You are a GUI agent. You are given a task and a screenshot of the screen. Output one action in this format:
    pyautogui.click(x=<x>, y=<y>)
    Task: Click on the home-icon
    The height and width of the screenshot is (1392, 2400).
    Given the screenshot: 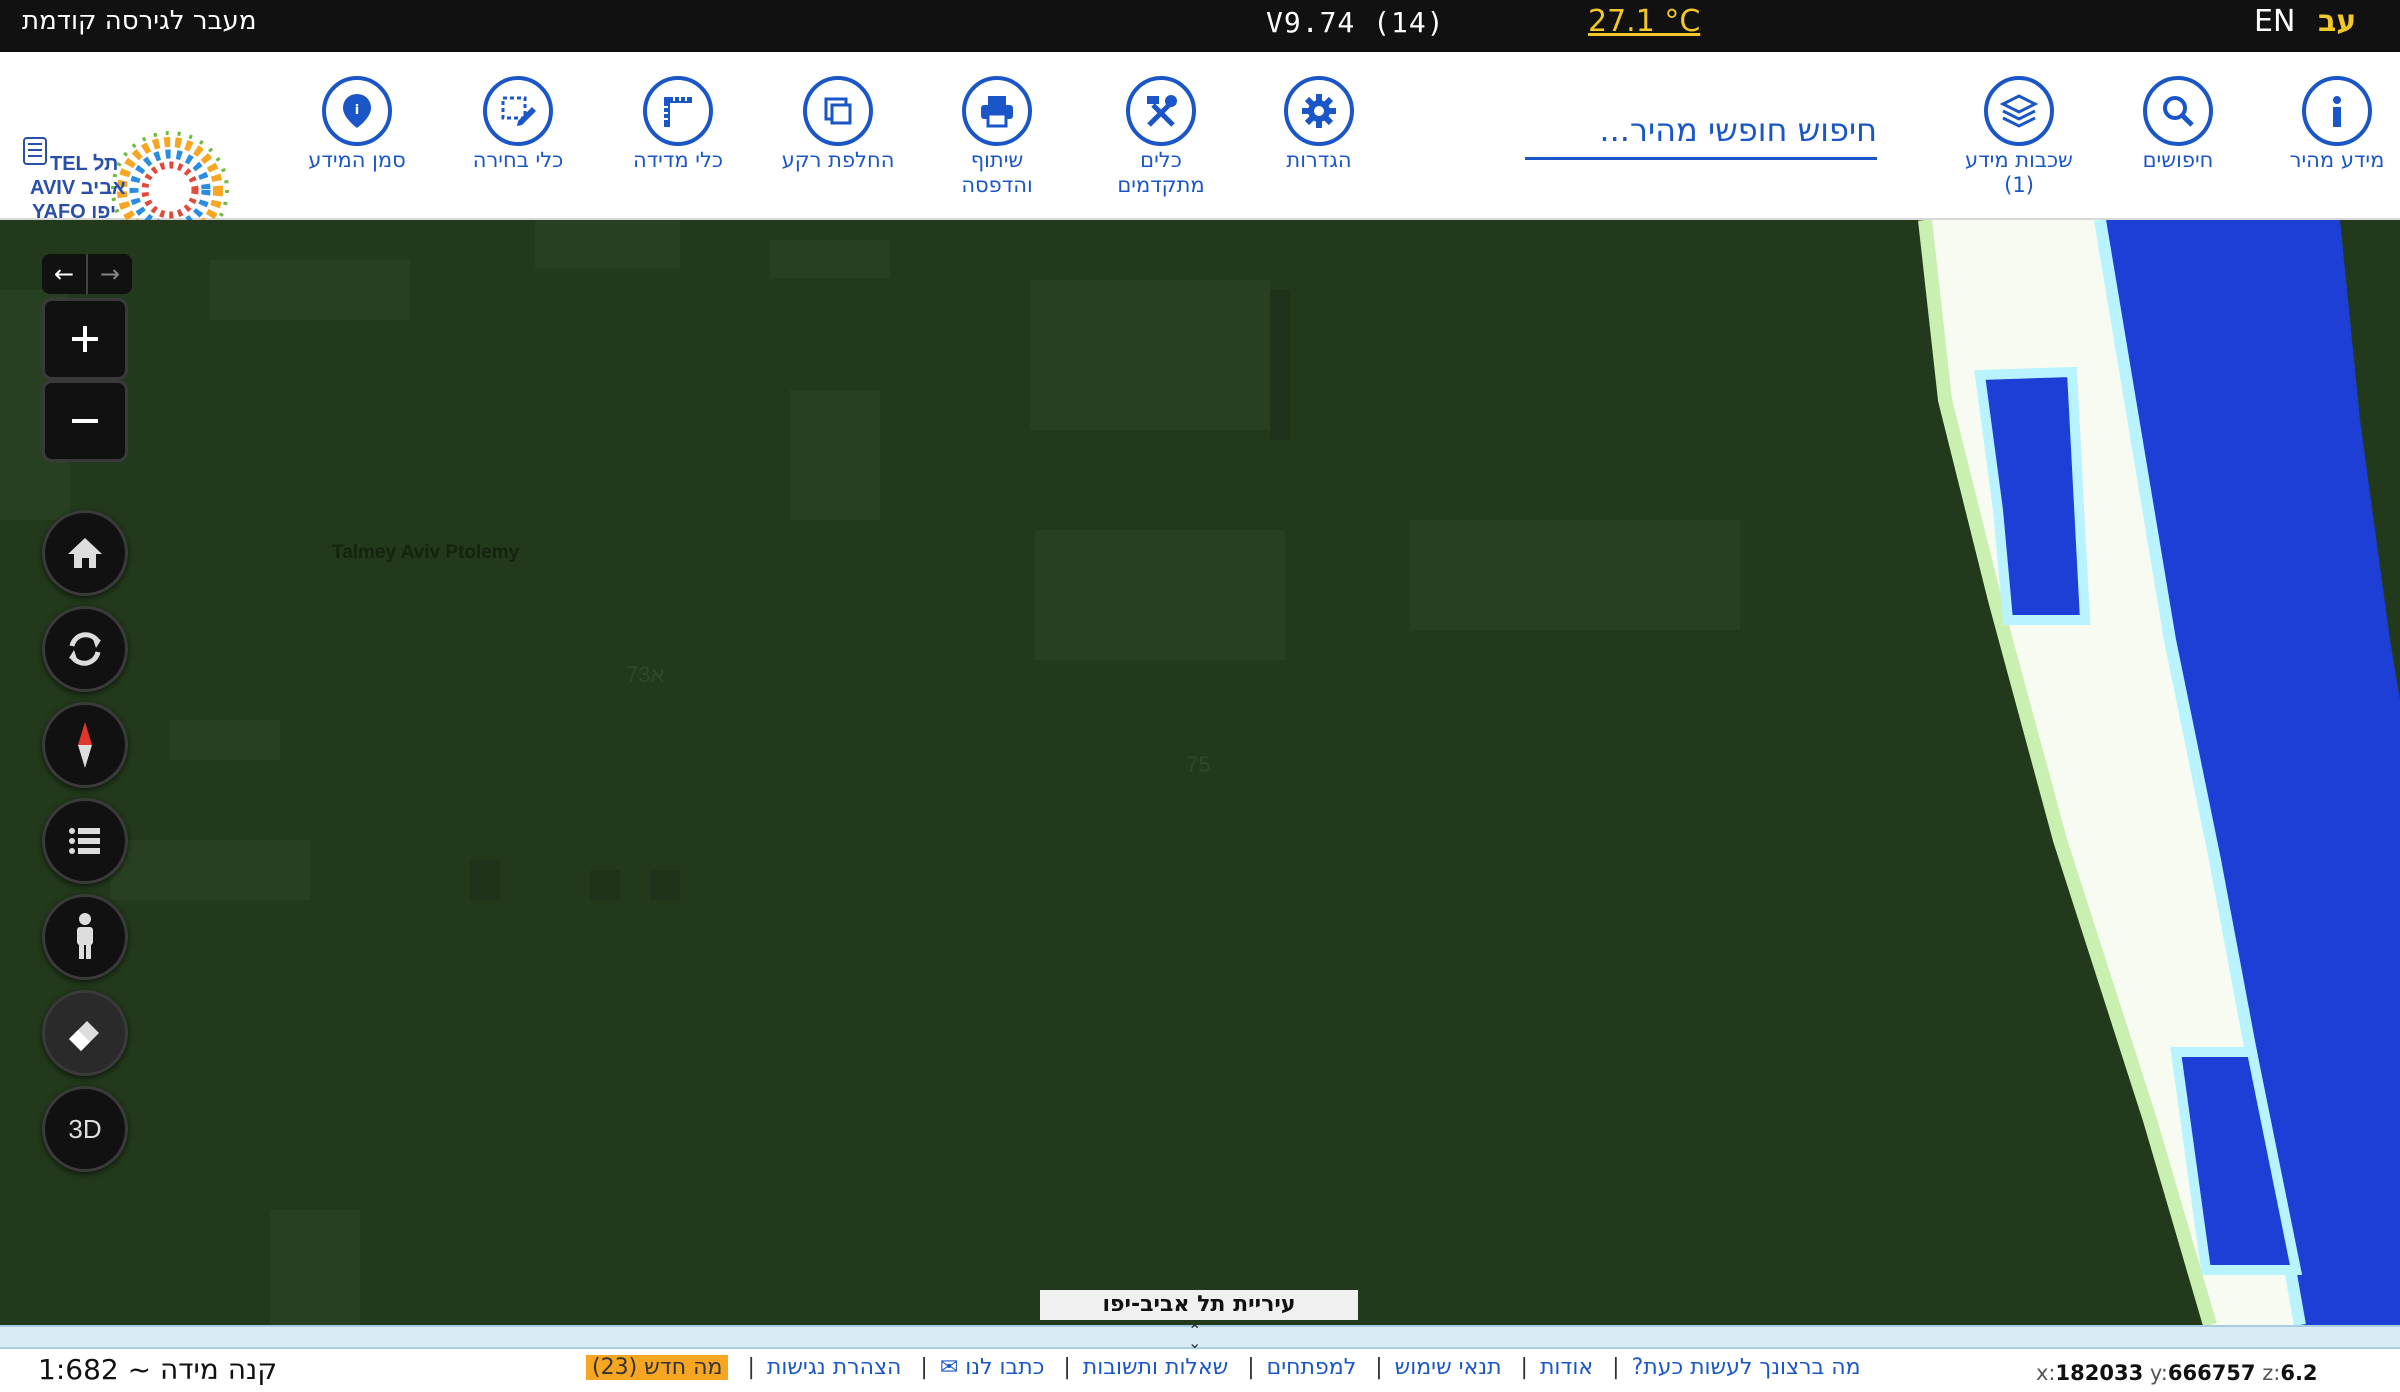 What is the action you would take?
    pyautogui.click(x=85, y=553)
    